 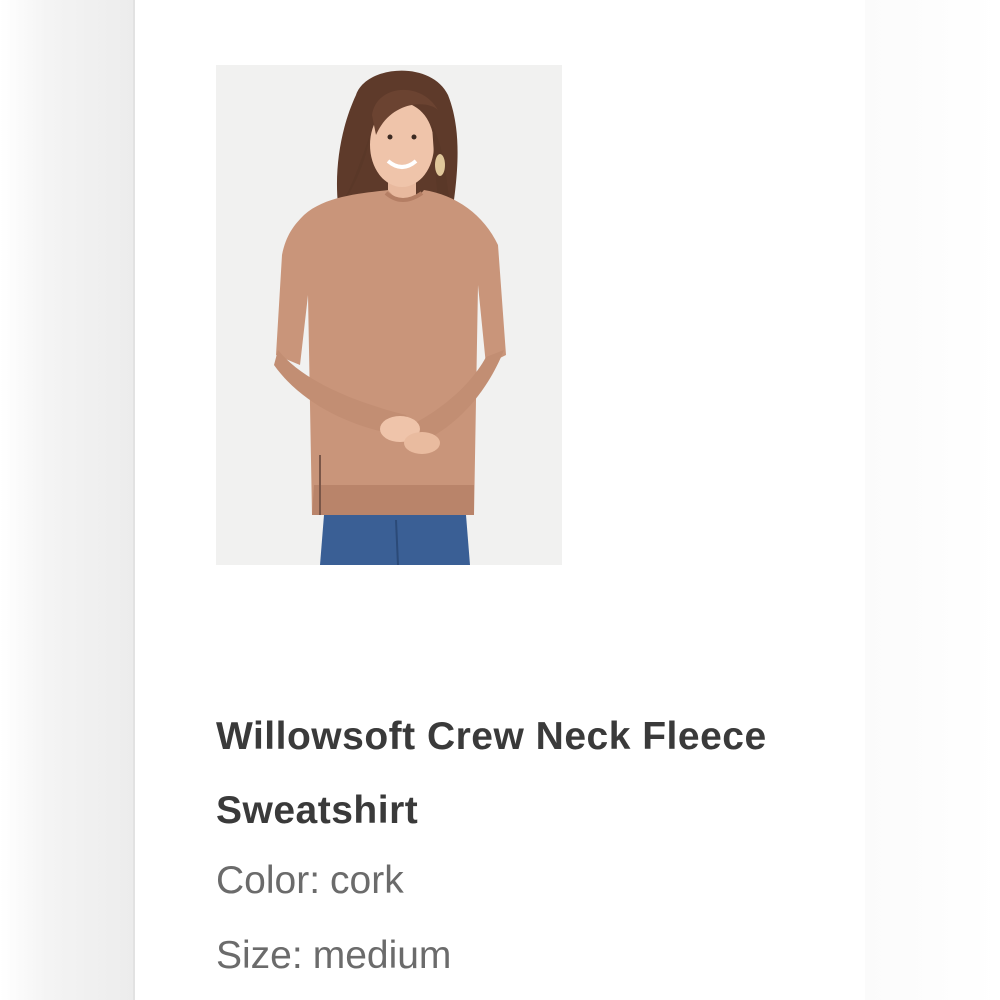 I want to click on color-label: Color:, so click(x=268, y=880).